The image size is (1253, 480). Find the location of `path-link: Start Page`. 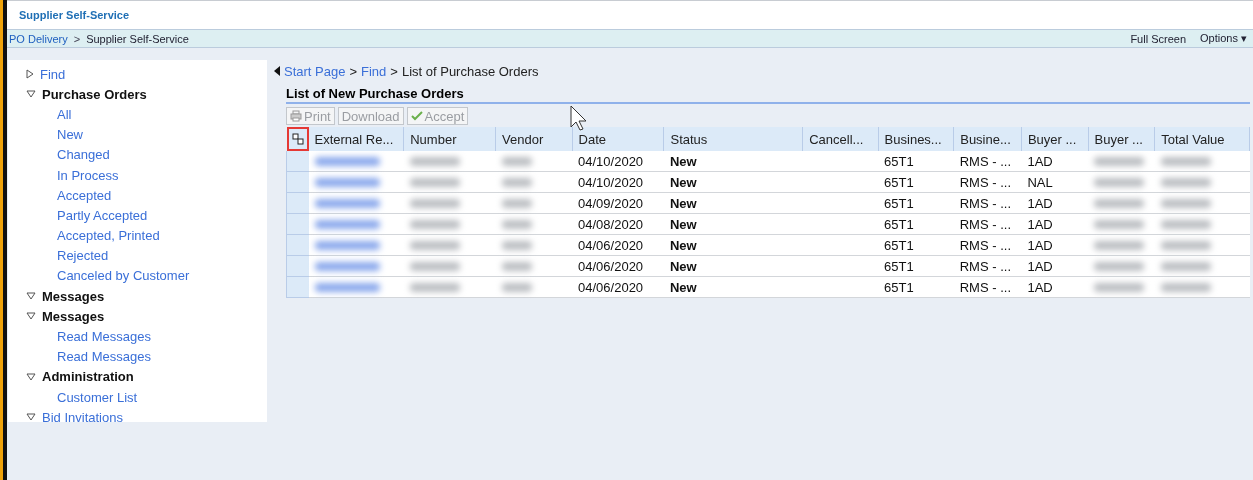

path-link: Start Page is located at coordinates (315, 71).